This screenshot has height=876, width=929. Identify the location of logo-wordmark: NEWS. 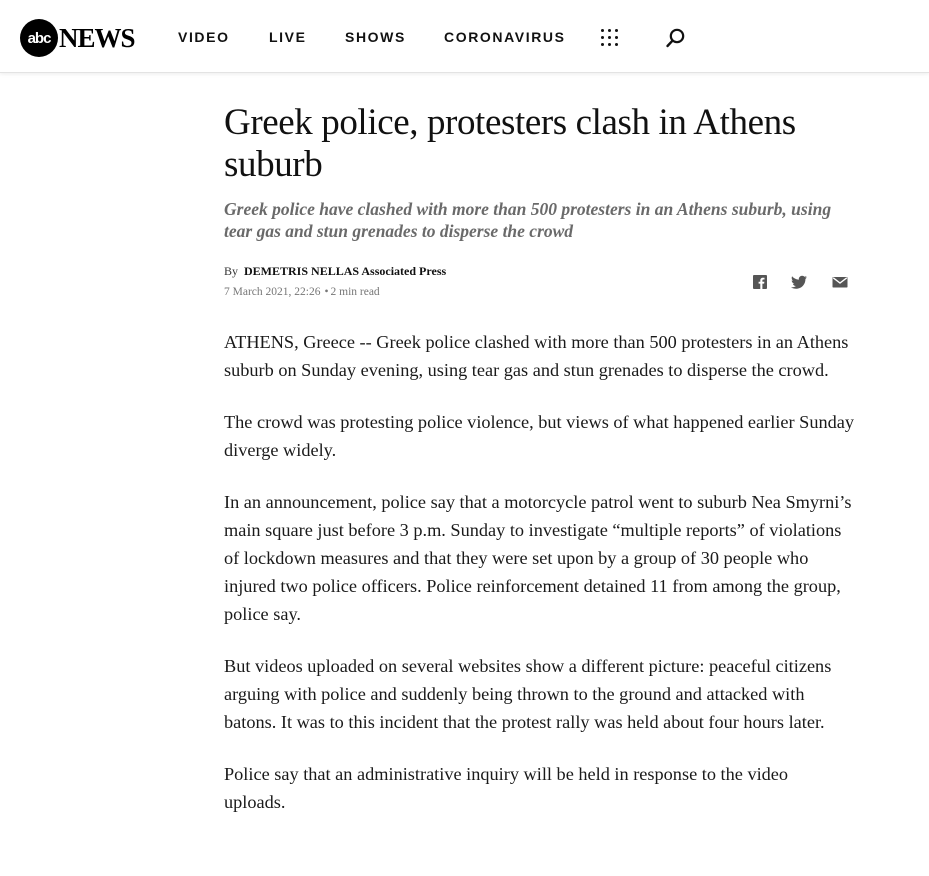
(97, 38).